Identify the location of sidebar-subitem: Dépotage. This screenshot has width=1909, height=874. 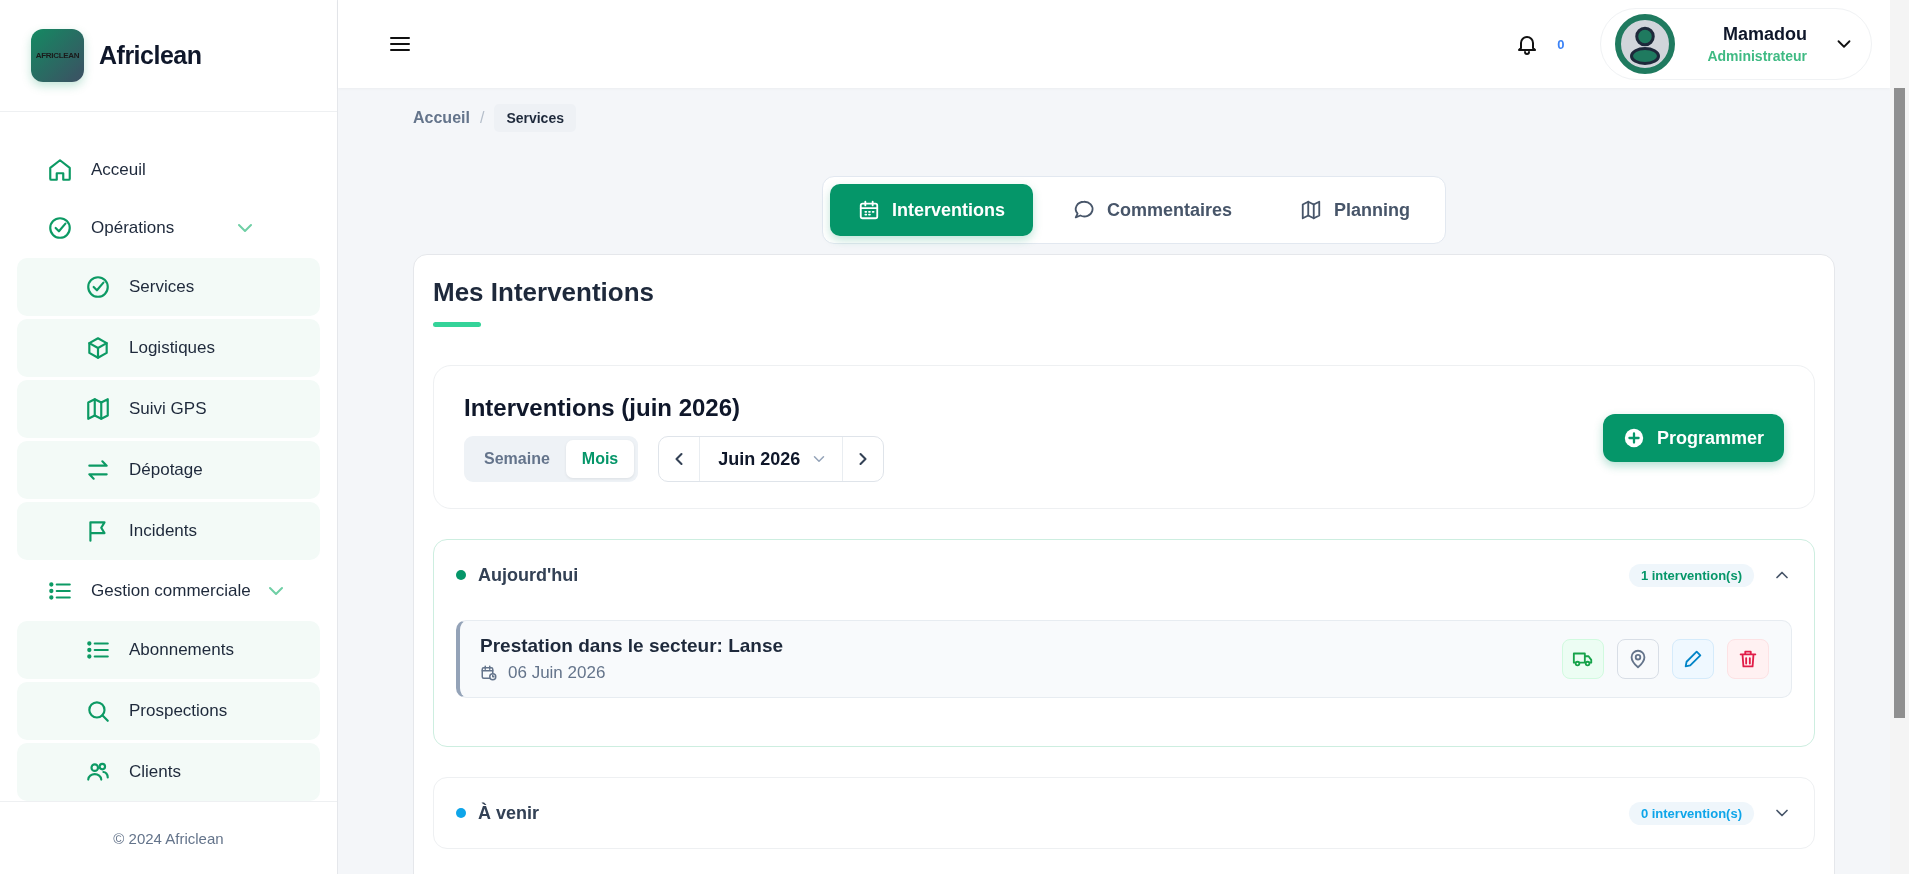
(168, 470).